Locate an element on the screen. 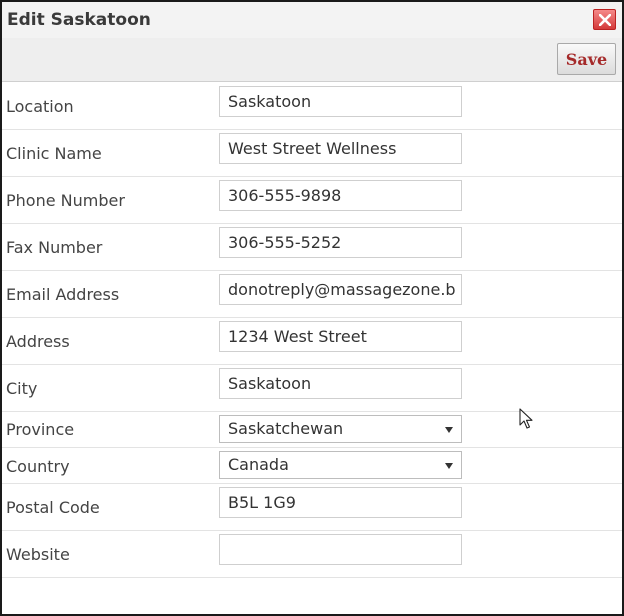 The height and width of the screenshot is (616, 624). form-row-postal-code: Postal Code B5L 1G9 is located at coordinates (312, 507).